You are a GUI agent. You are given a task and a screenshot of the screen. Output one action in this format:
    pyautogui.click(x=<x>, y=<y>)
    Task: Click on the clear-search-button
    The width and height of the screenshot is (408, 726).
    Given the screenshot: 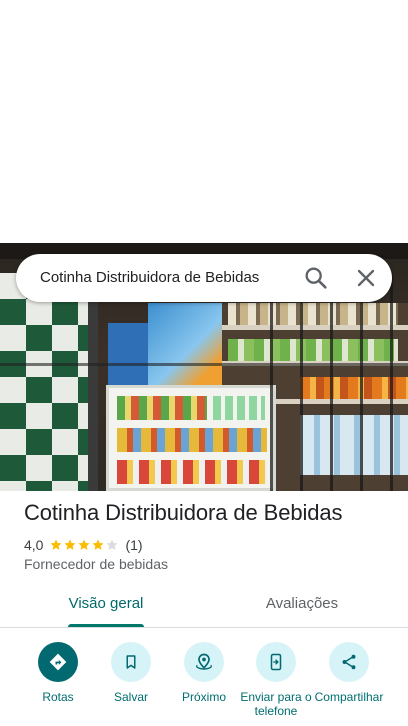 What is the action you would take?
    pyautogui.click(x=366, y=278)
    